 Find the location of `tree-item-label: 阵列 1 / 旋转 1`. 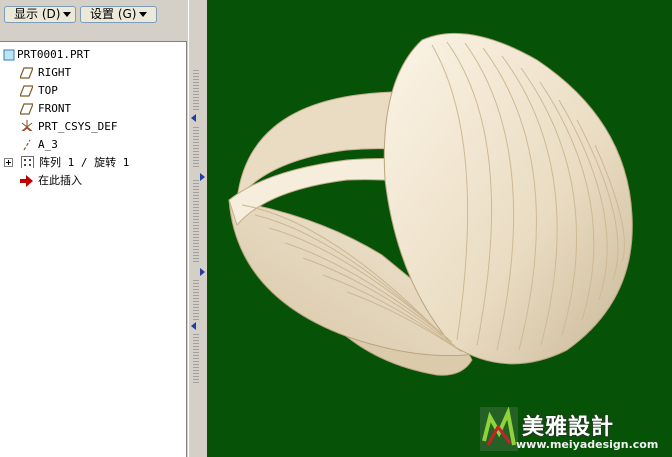

tree-item-label: 阵列 1 / 旋转 1 is located at coordinates (84, 162).